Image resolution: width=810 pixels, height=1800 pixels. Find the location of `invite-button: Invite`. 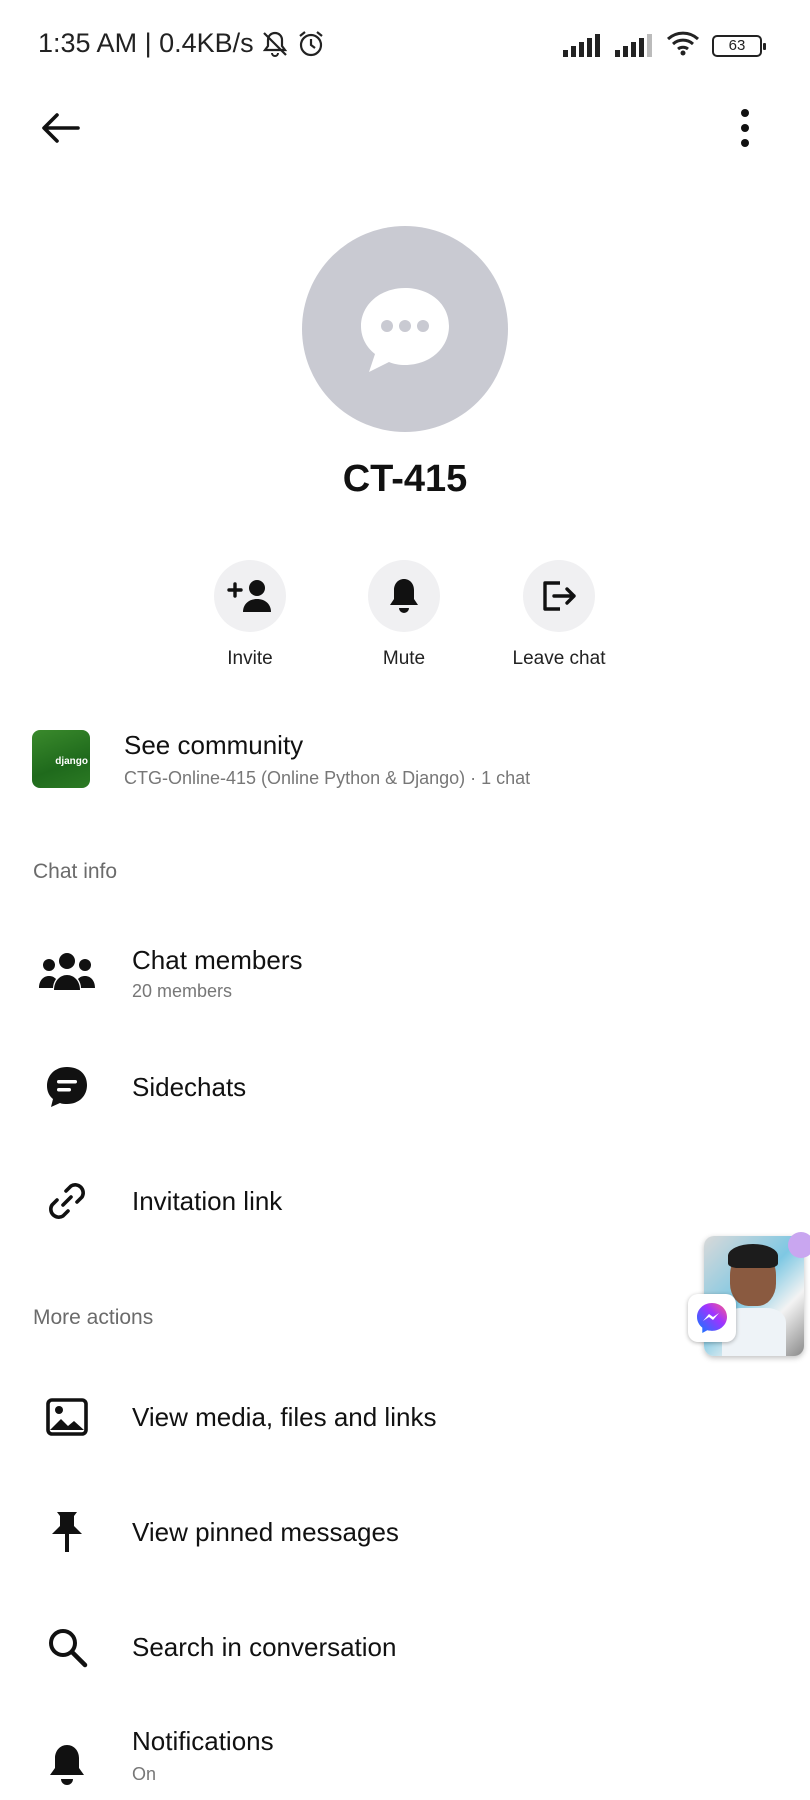

invite-button: Invite is located at coordinates (250, 615).